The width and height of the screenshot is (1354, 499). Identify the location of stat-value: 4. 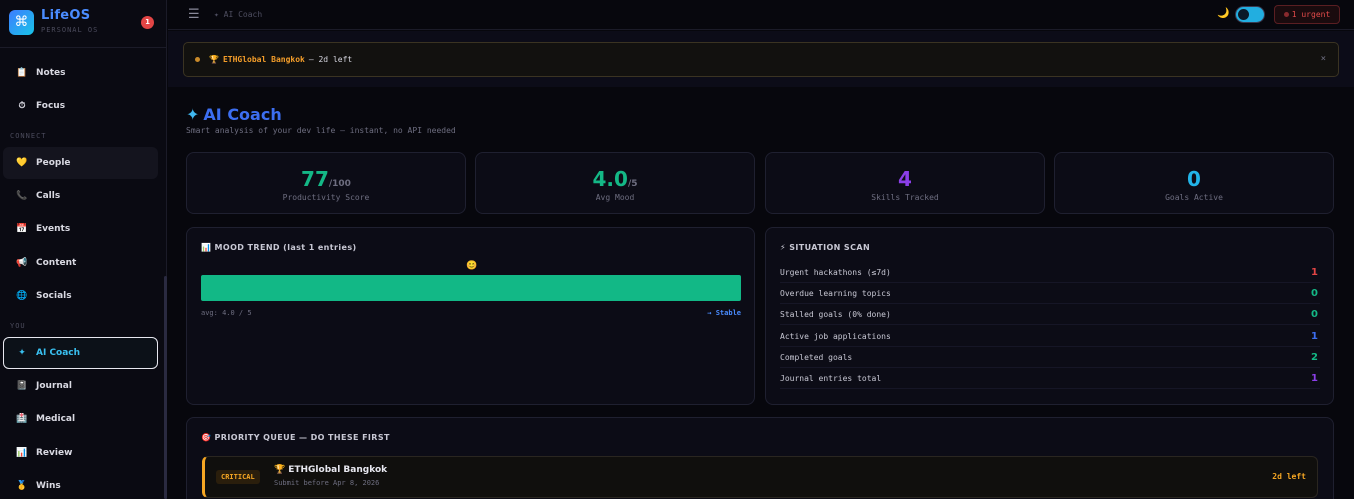
(905, 179).